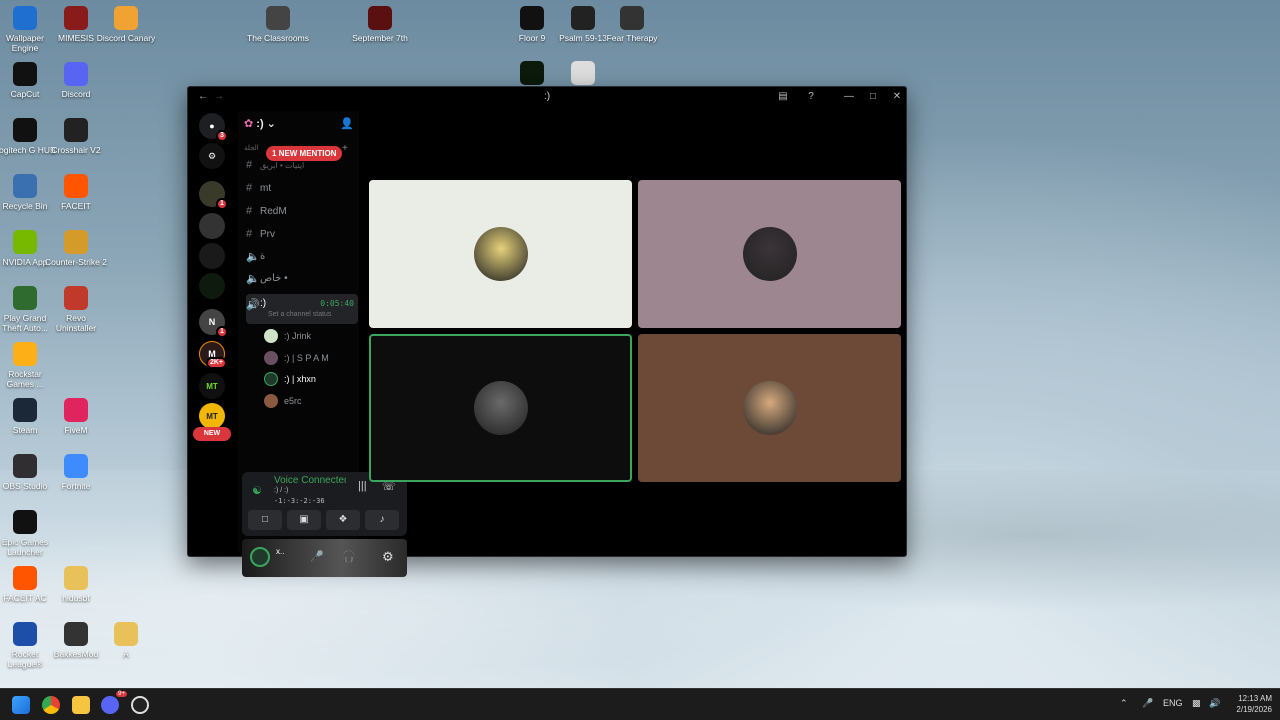  Describe the element at coordinates (304, 520) in the screenshot. I see `screen-share-button: ▣` at that location.